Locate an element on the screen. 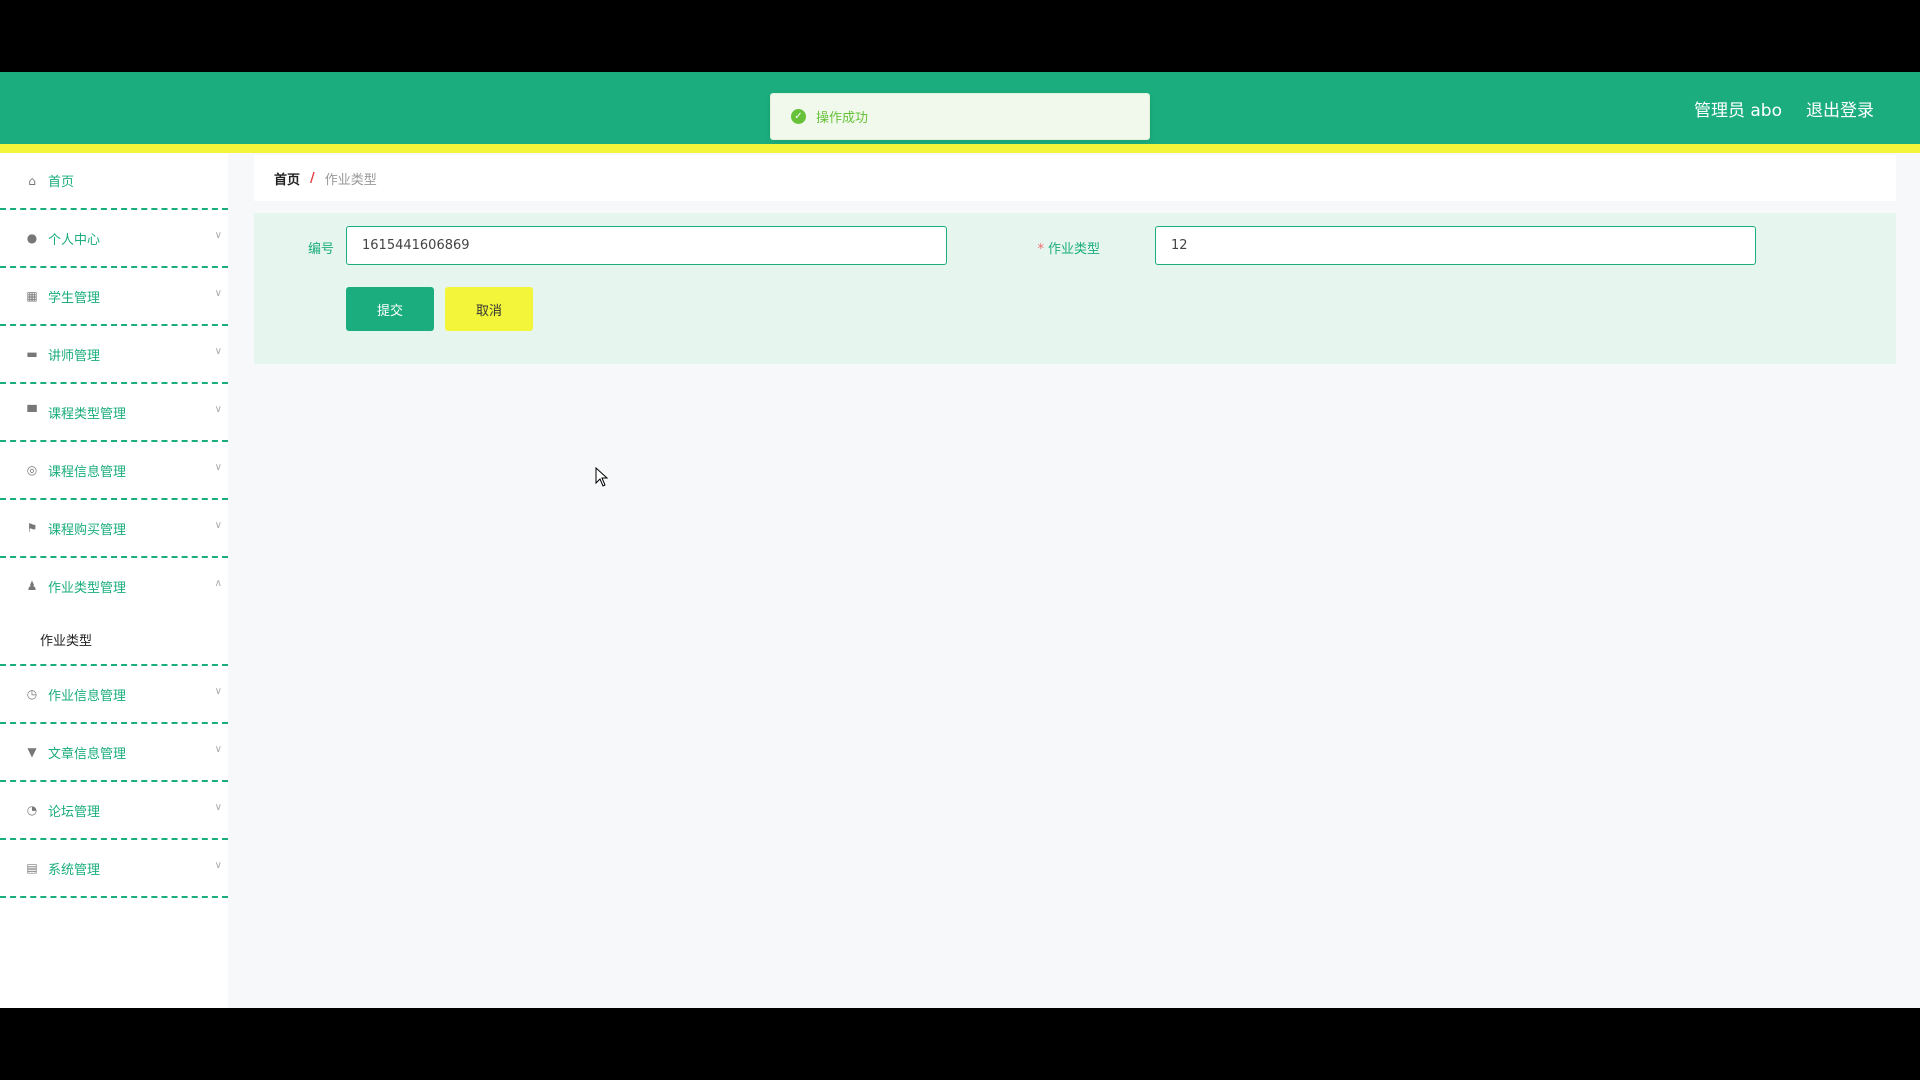  sidebar-item-label: 课程信息管理 is located at coordinates (87, 472).